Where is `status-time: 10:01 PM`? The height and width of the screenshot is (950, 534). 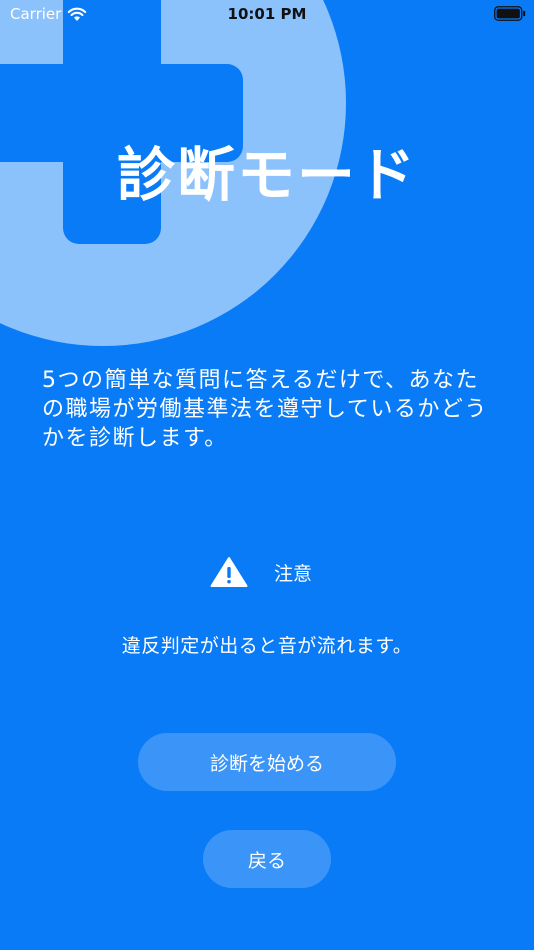
status-time: 10:01 PM is located at coordinates (267, 14).